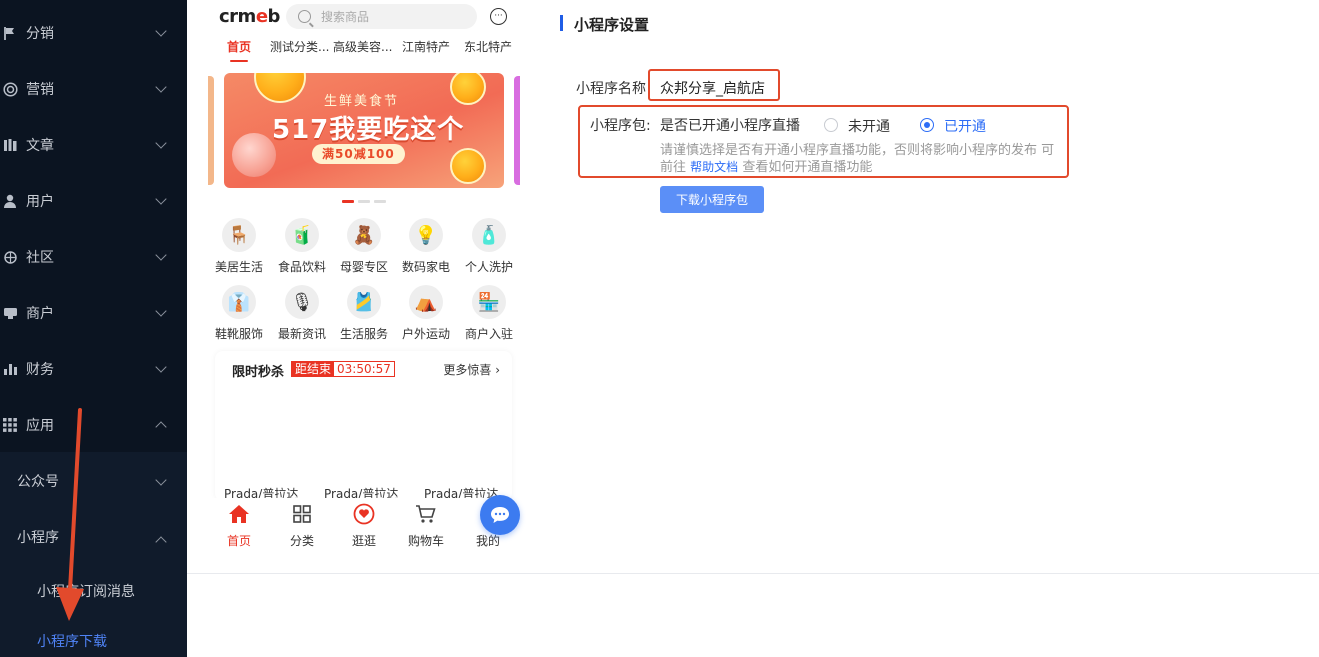 The height and width of the screenshot is (657, 1319). I want to click on grid-item: 🏪 商户入驻, so click(489, 313).